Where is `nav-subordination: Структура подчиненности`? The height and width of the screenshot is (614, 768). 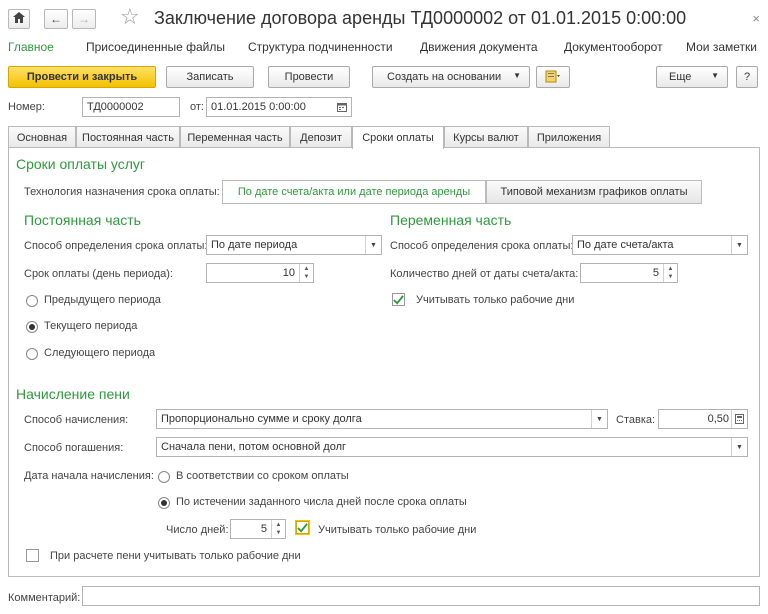 nav-subordination: Структура подчиненности is located at coordinates (320, 47).